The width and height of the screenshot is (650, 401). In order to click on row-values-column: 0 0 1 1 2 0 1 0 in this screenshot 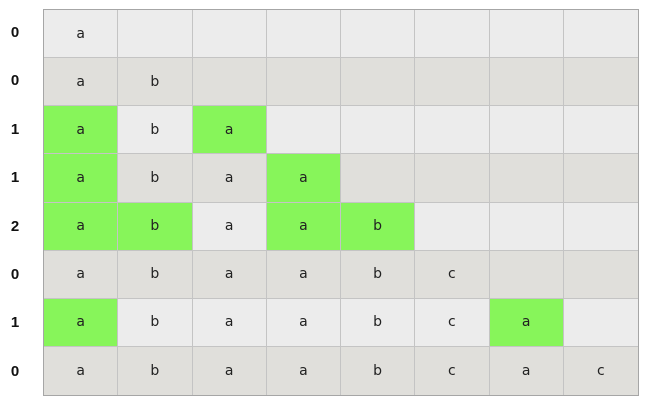, I will do `click(15, 202)`.